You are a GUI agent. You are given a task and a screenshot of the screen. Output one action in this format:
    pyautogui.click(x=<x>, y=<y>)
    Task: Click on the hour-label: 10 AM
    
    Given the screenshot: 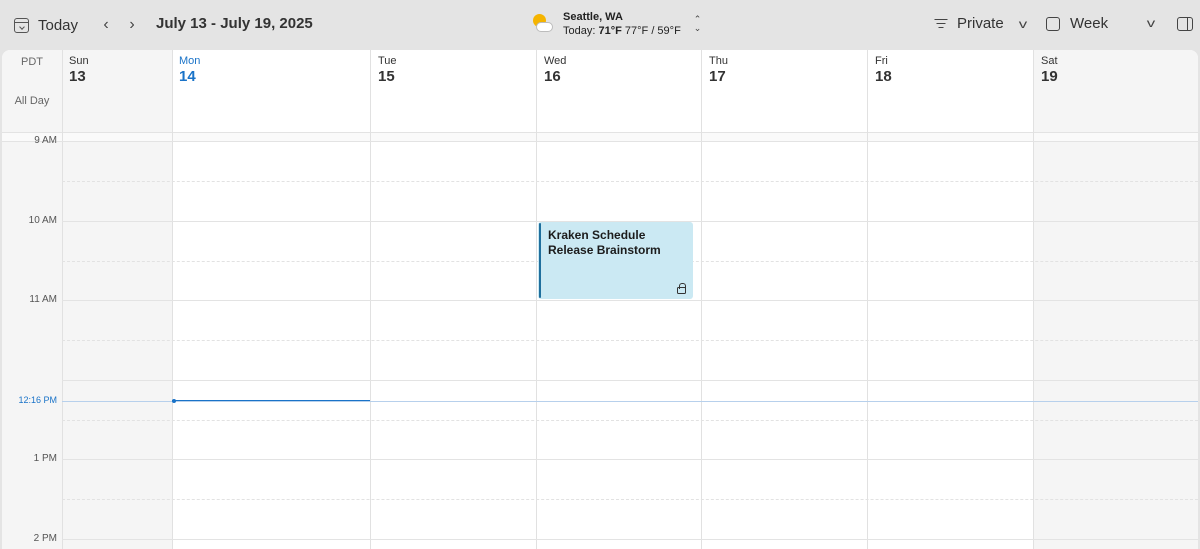 What is the action you would take?
    pyautogui.click(x=42, y=220)
    